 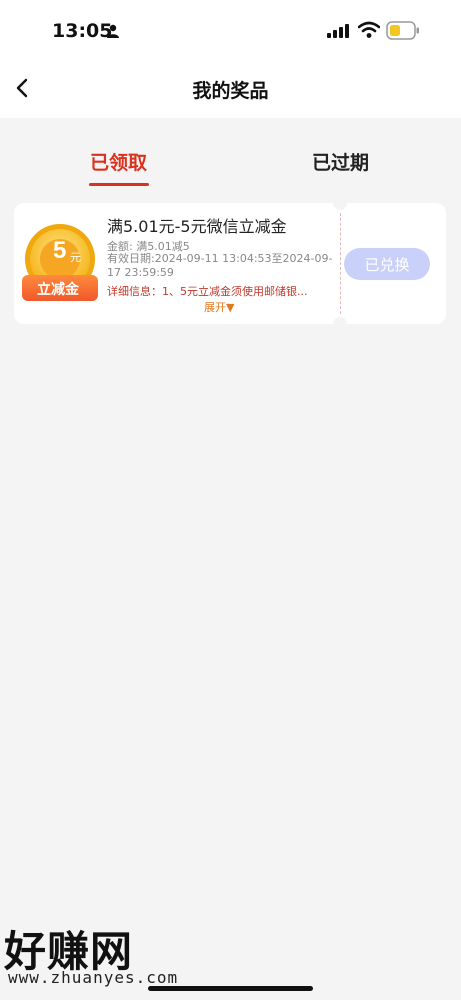 I want to click on top-area: 13:05 我的奖品, so click(x=230, y=59).